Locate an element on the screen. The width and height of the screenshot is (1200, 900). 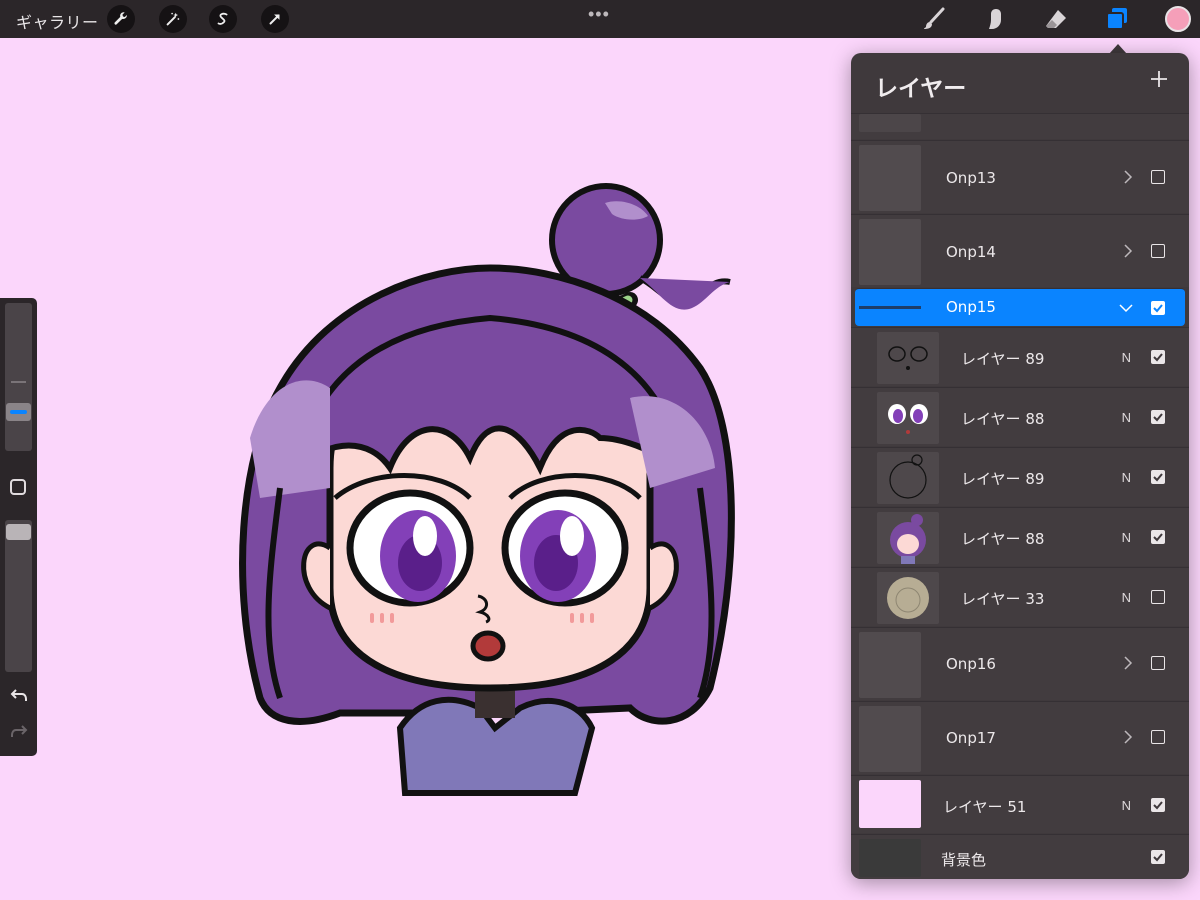
layers-panel-title: レイヤー is located at coordinates (921, 89).